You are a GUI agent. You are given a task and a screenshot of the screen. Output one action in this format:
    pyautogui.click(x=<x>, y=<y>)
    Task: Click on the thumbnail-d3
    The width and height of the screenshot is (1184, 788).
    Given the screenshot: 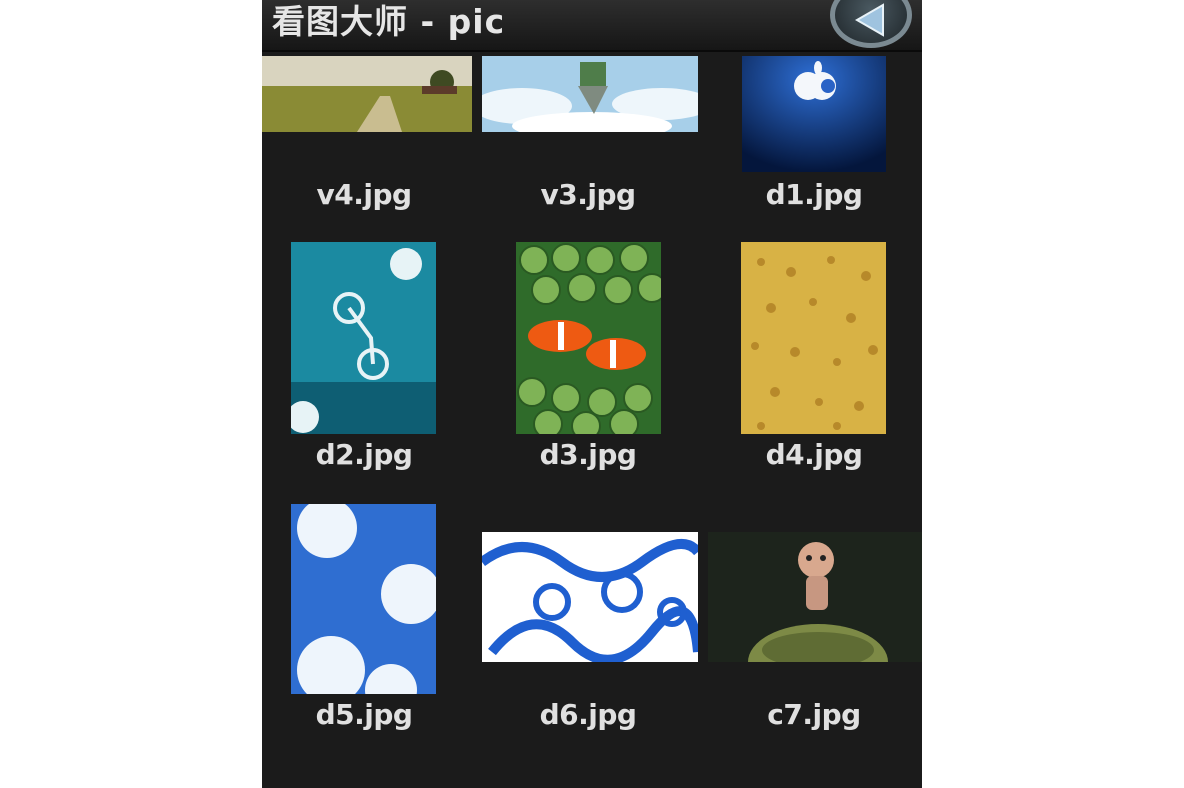 What is the action you would take?
    pyautogui.click(x=588, y=338)
    